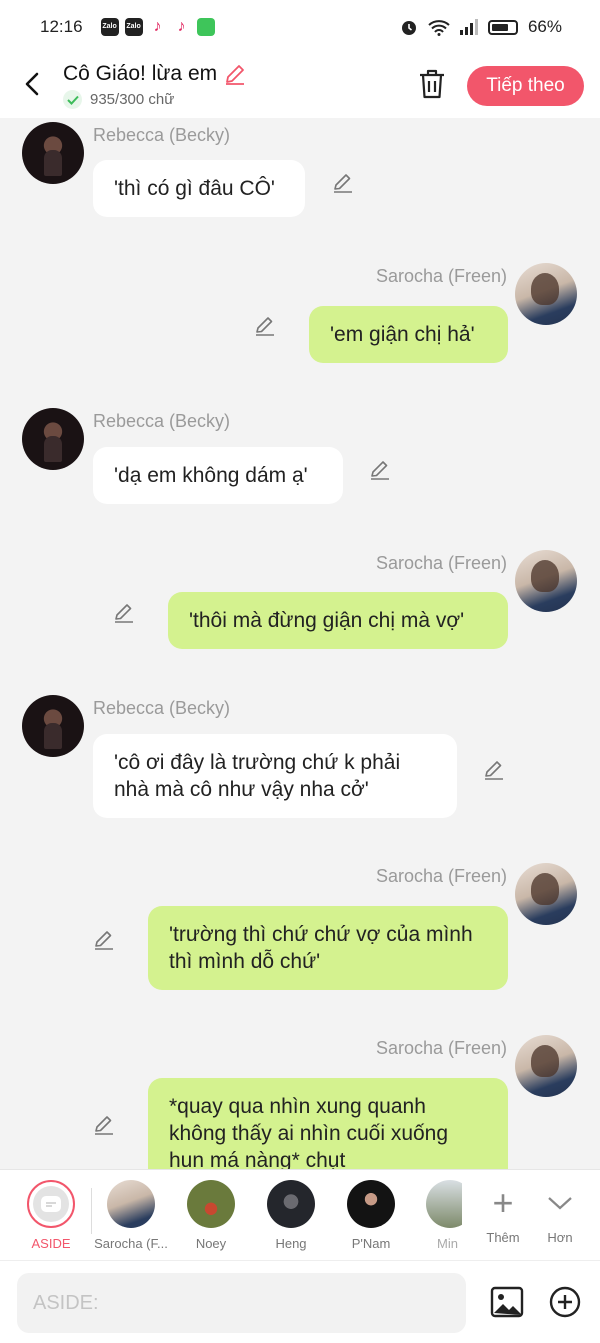  What do you see at coordinates (468, 27) in the screenshot?
I see `signal-icon` at bounding box center [468, 27].